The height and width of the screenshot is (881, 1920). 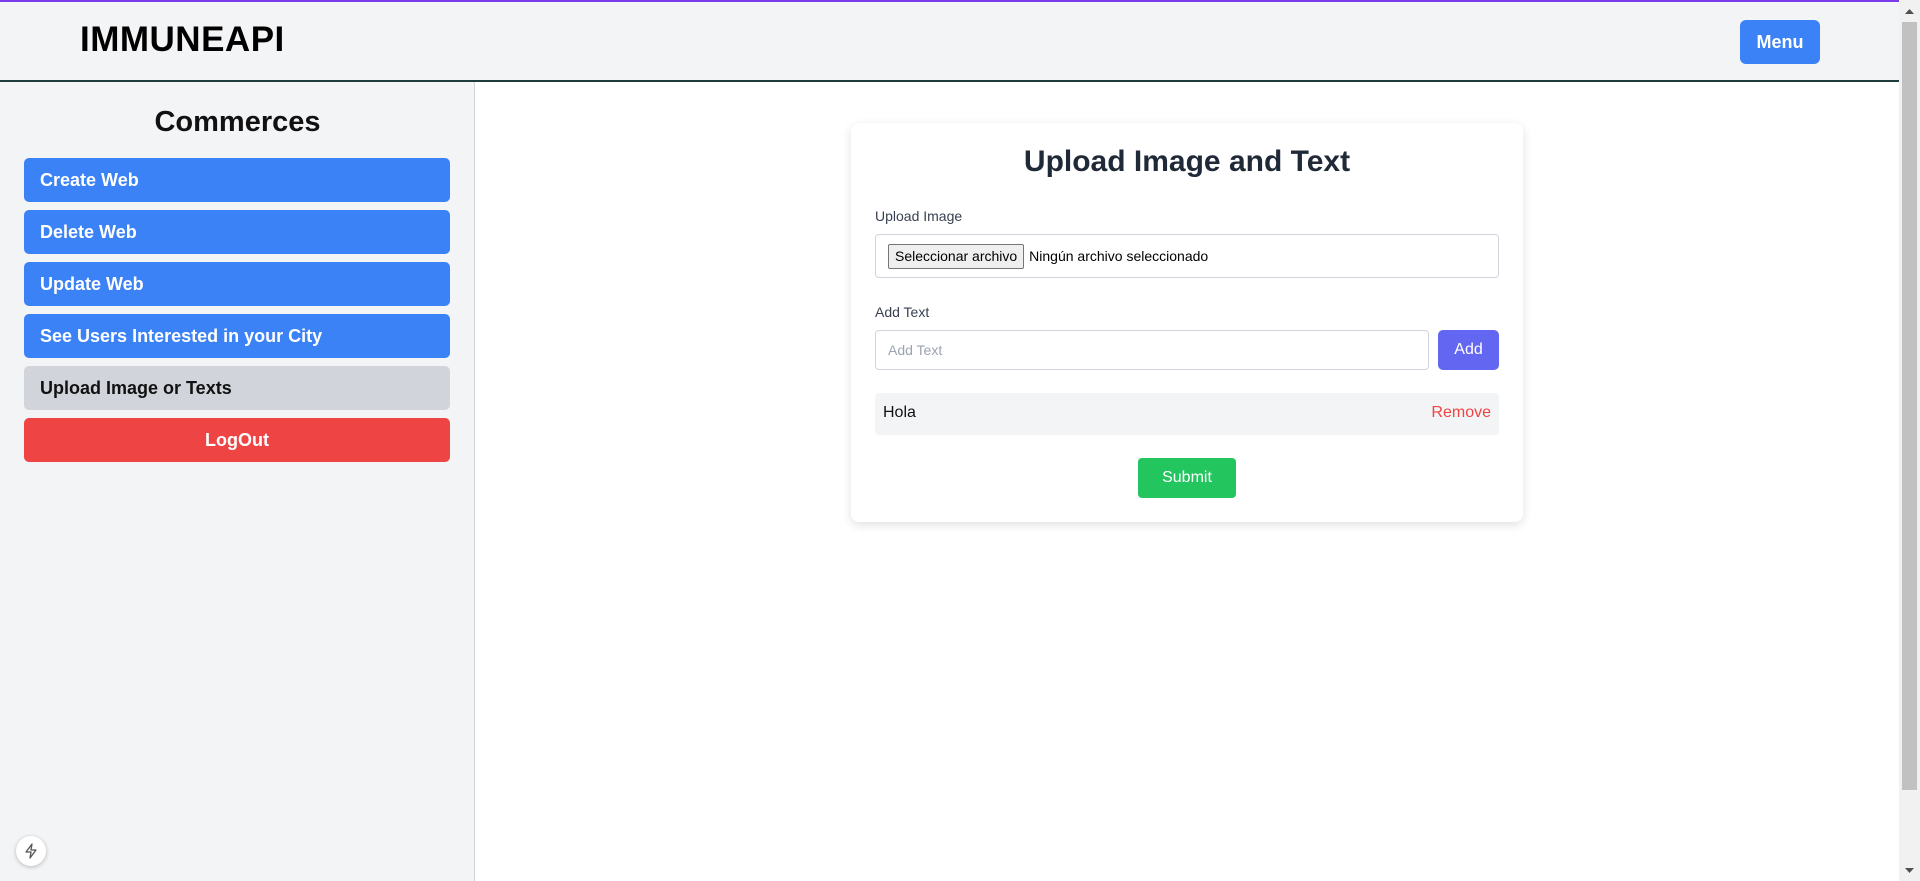 I want to click on top-header: IMMUNEAPI Menu, so click(x=949, y=41).